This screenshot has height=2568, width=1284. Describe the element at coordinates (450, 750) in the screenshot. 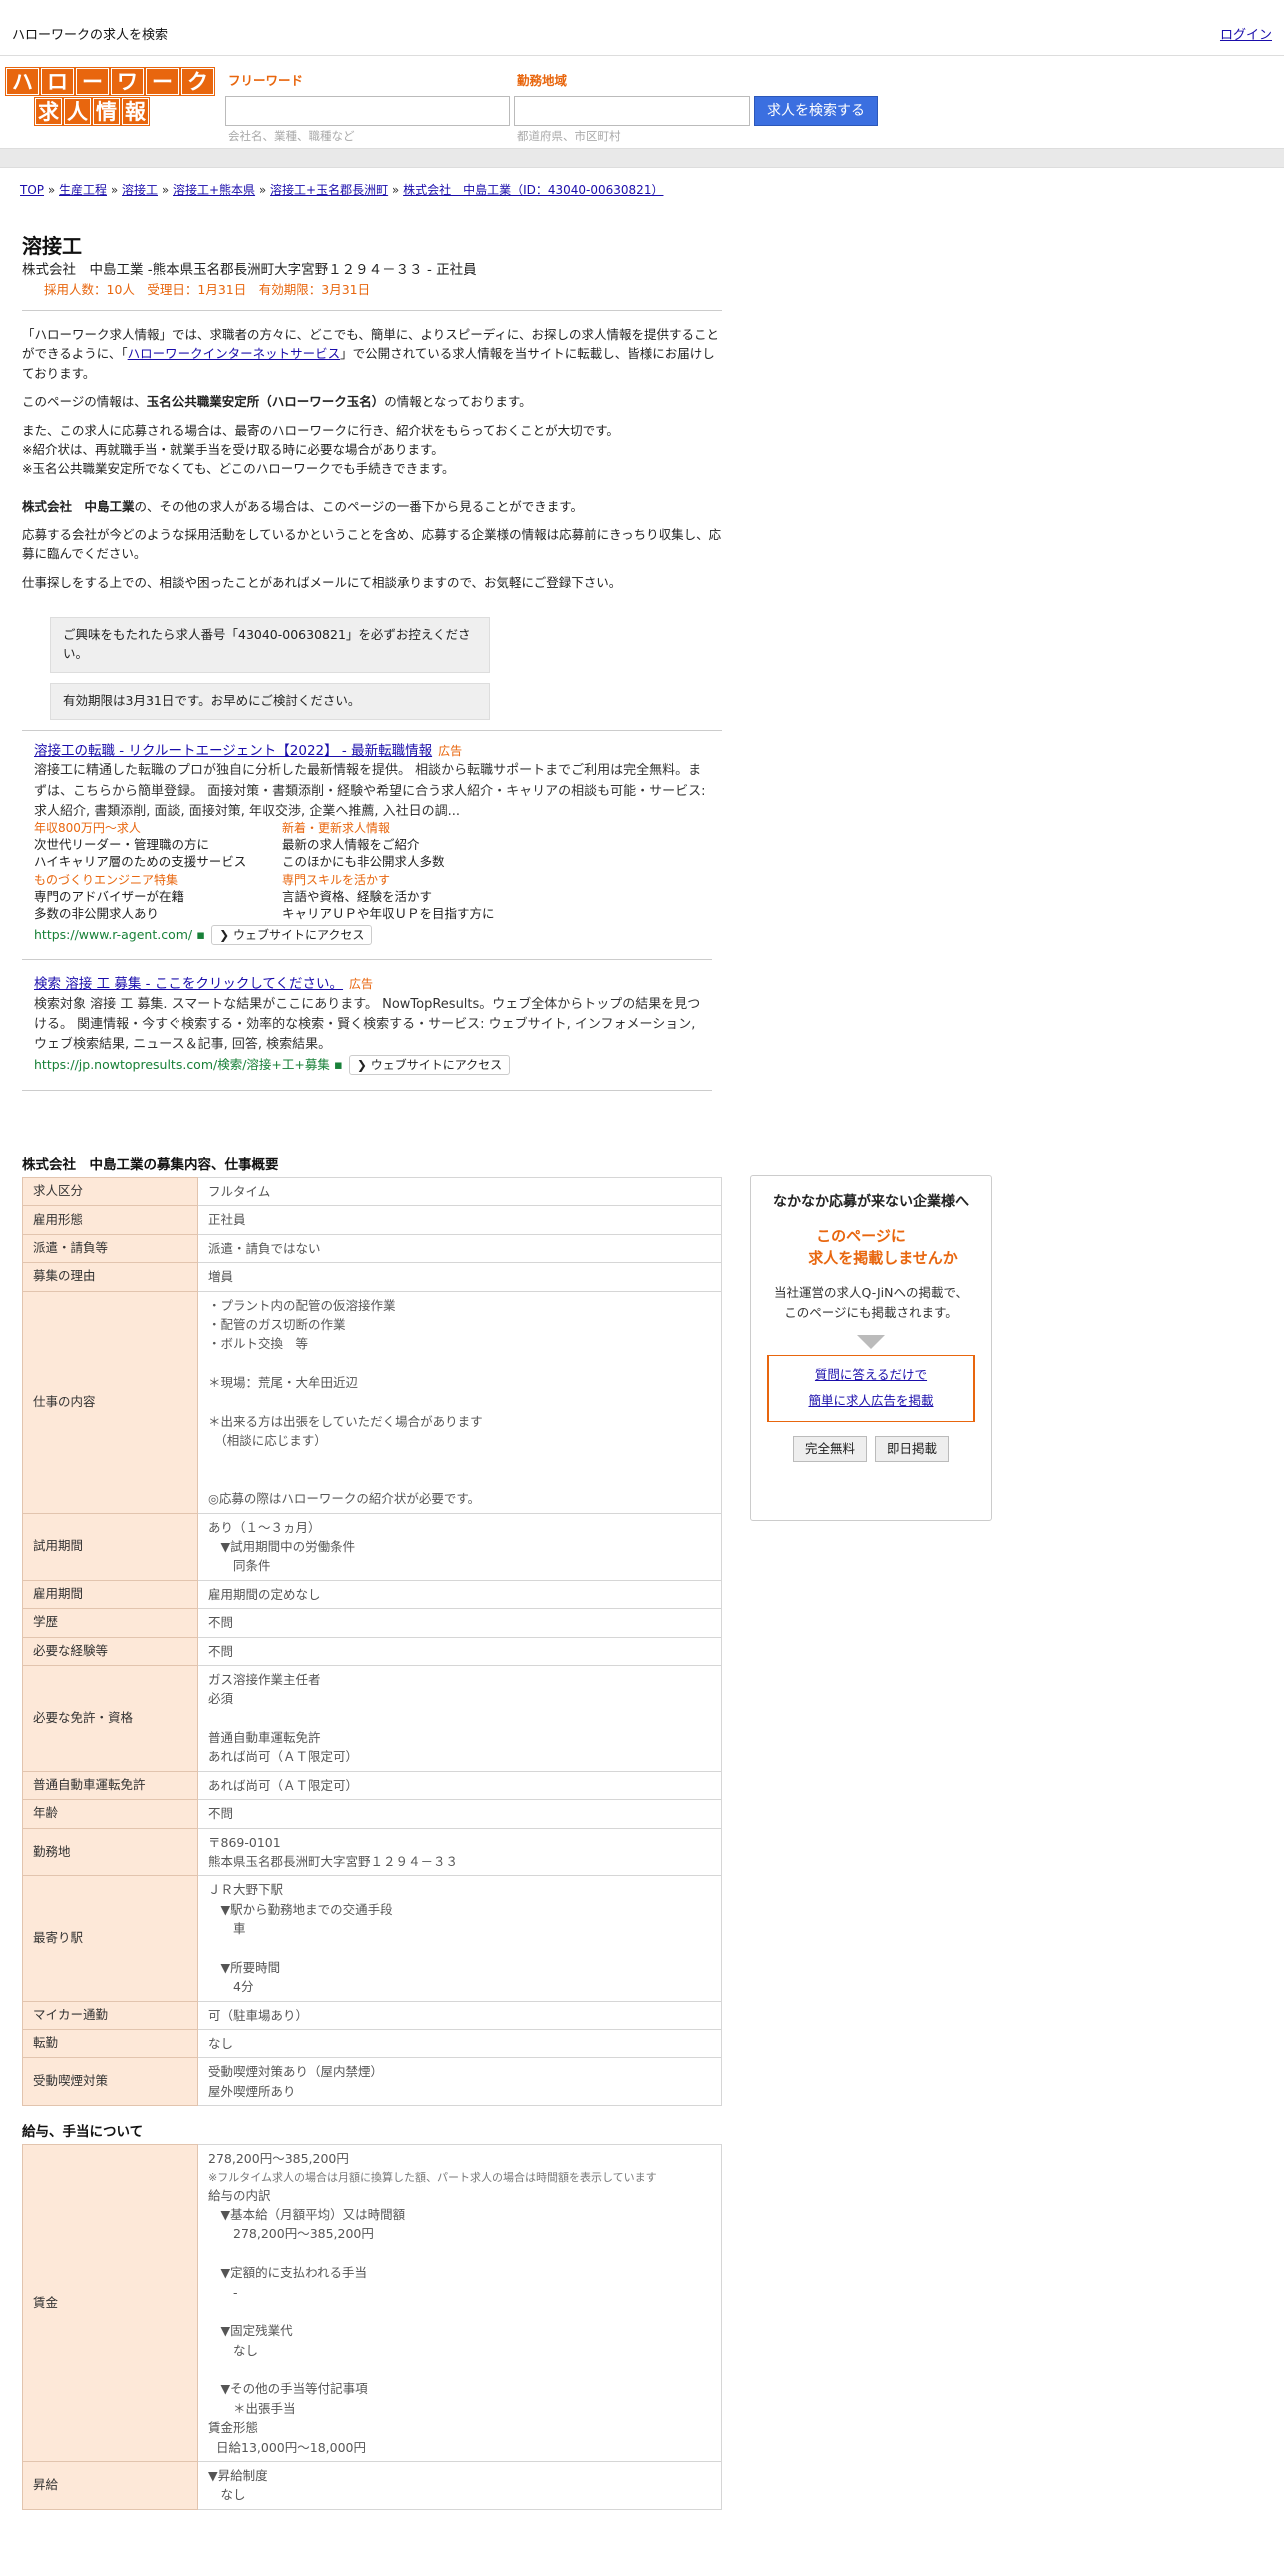

I see `ad-tag: 広告` at that location.